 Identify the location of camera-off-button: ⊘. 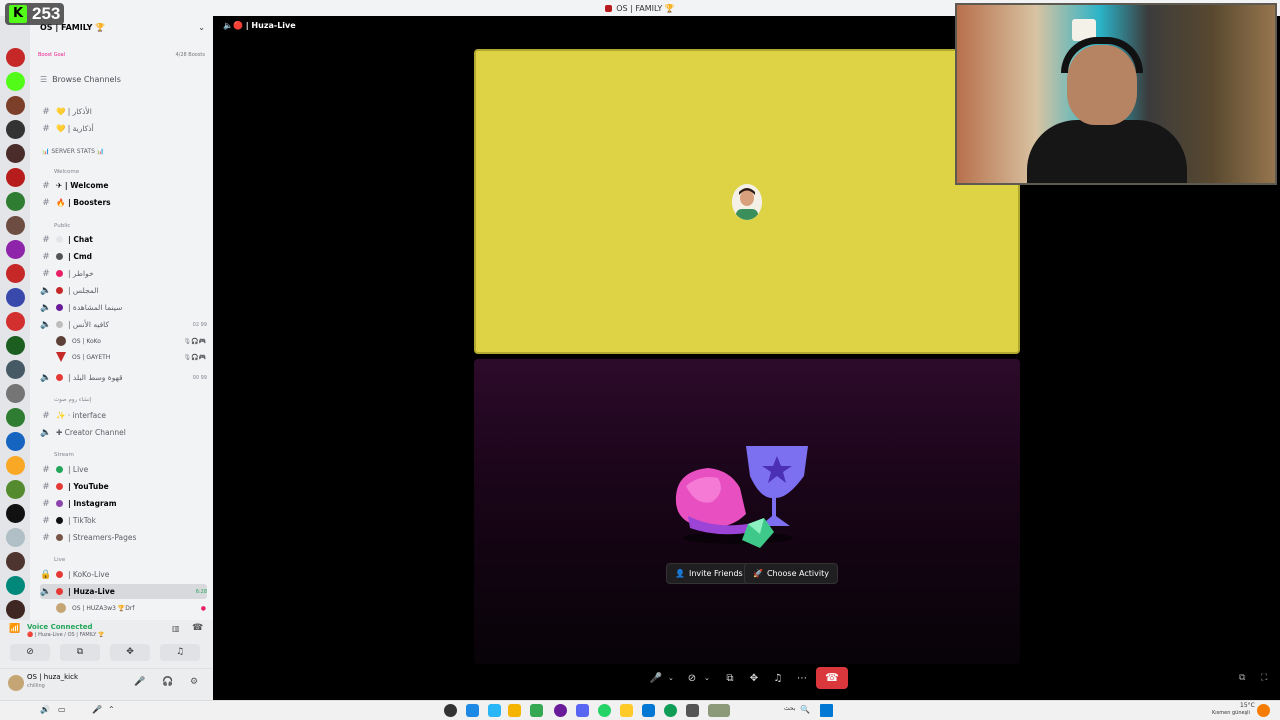
(30, 652).